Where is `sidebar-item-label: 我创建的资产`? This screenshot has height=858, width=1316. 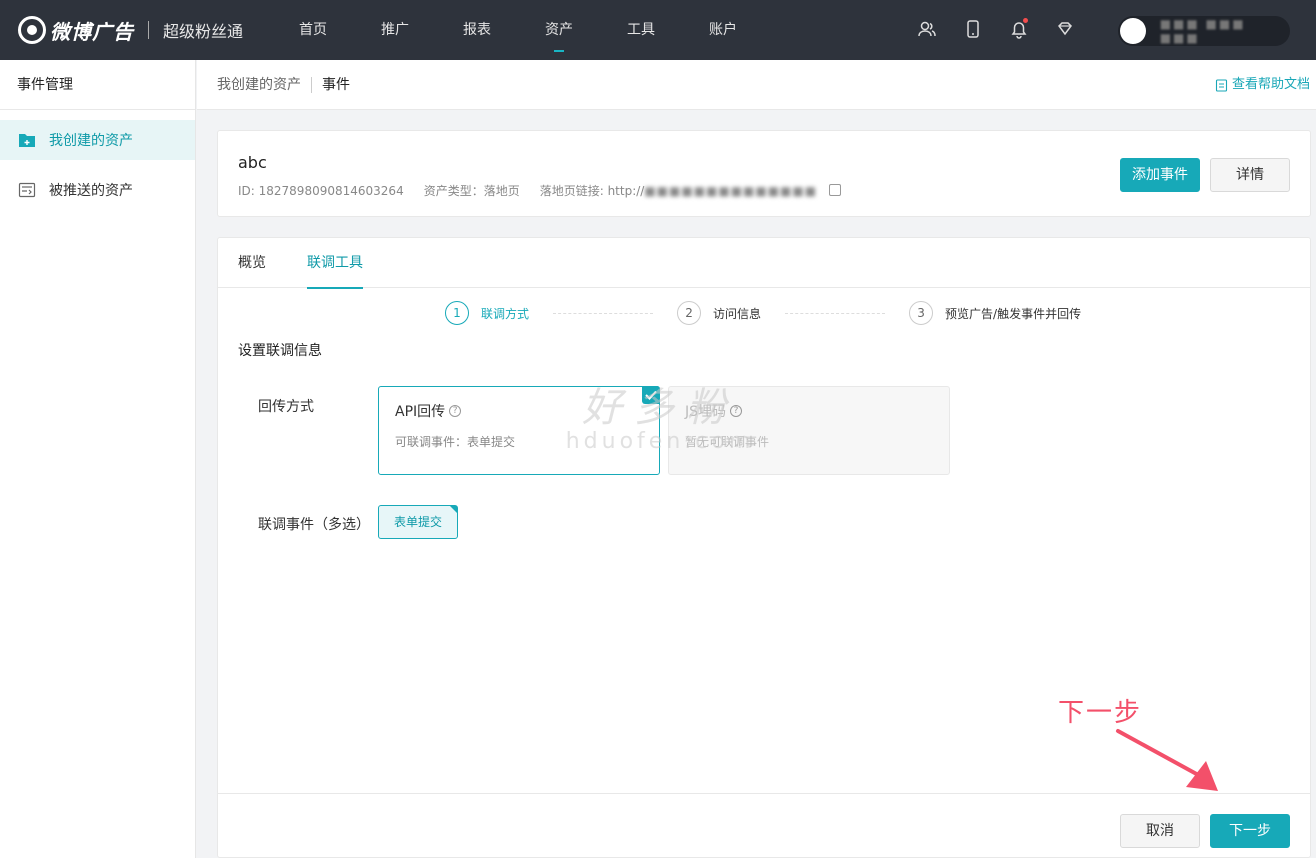 sidebar-item-label: 我创建的资产 is located at coordinates (91, 141).